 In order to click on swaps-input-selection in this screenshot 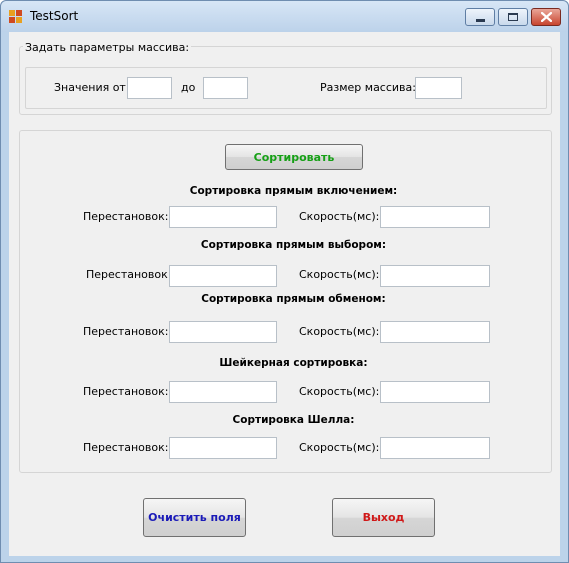, I will do `click(223, 276)`.